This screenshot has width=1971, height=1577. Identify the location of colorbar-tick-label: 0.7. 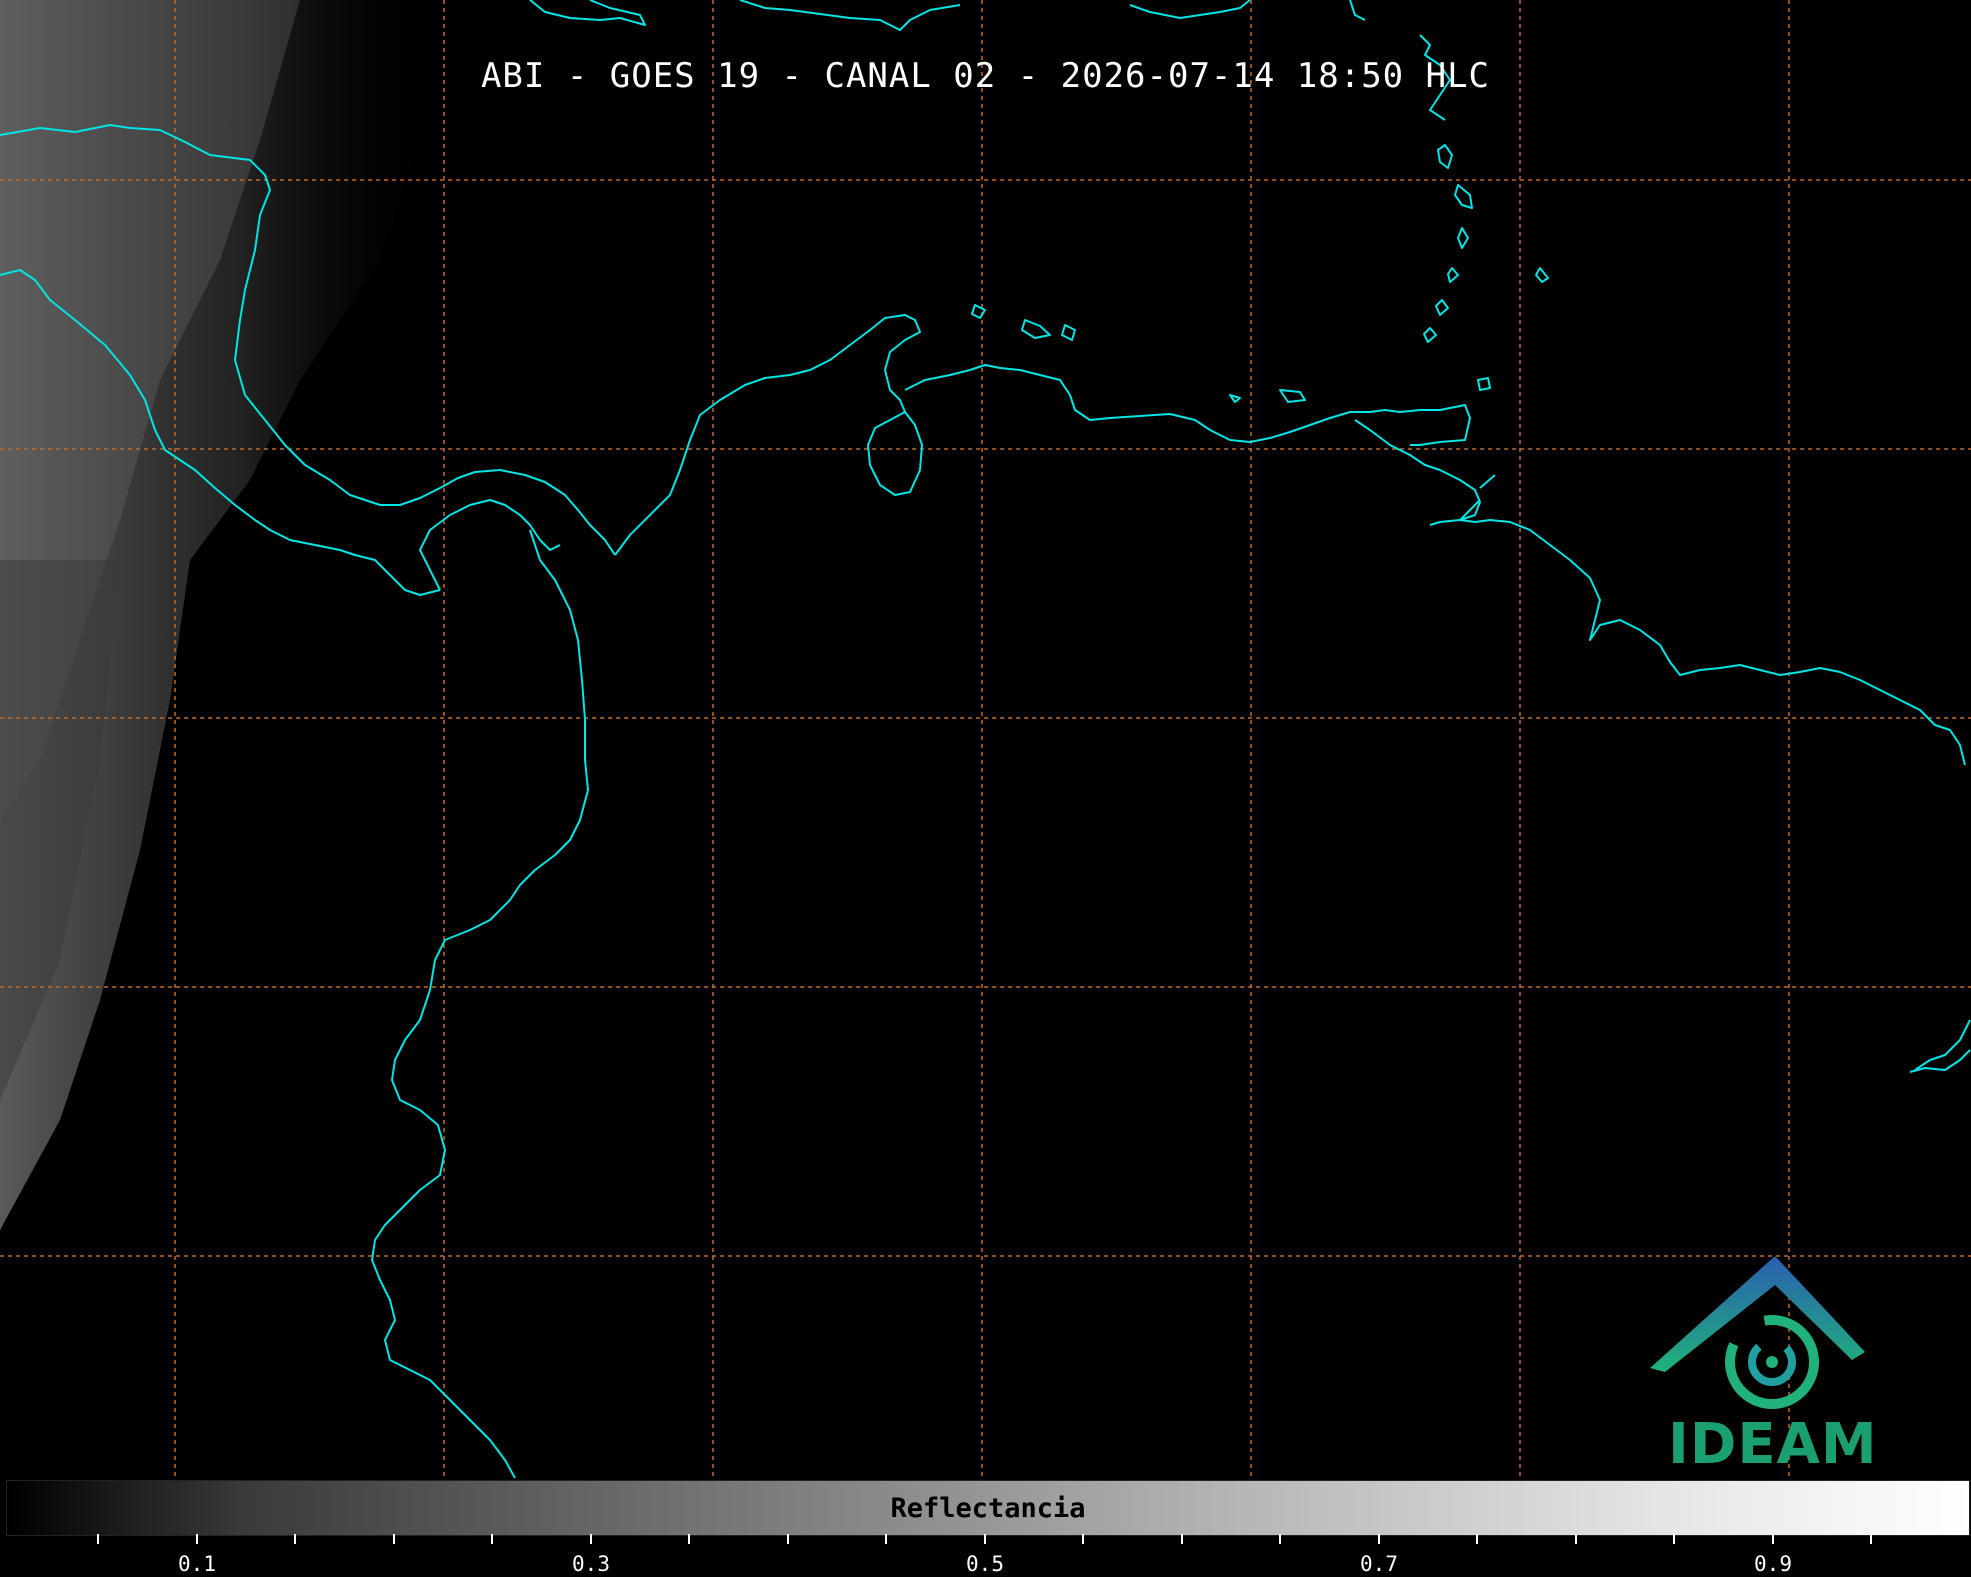
(1379, 1564).